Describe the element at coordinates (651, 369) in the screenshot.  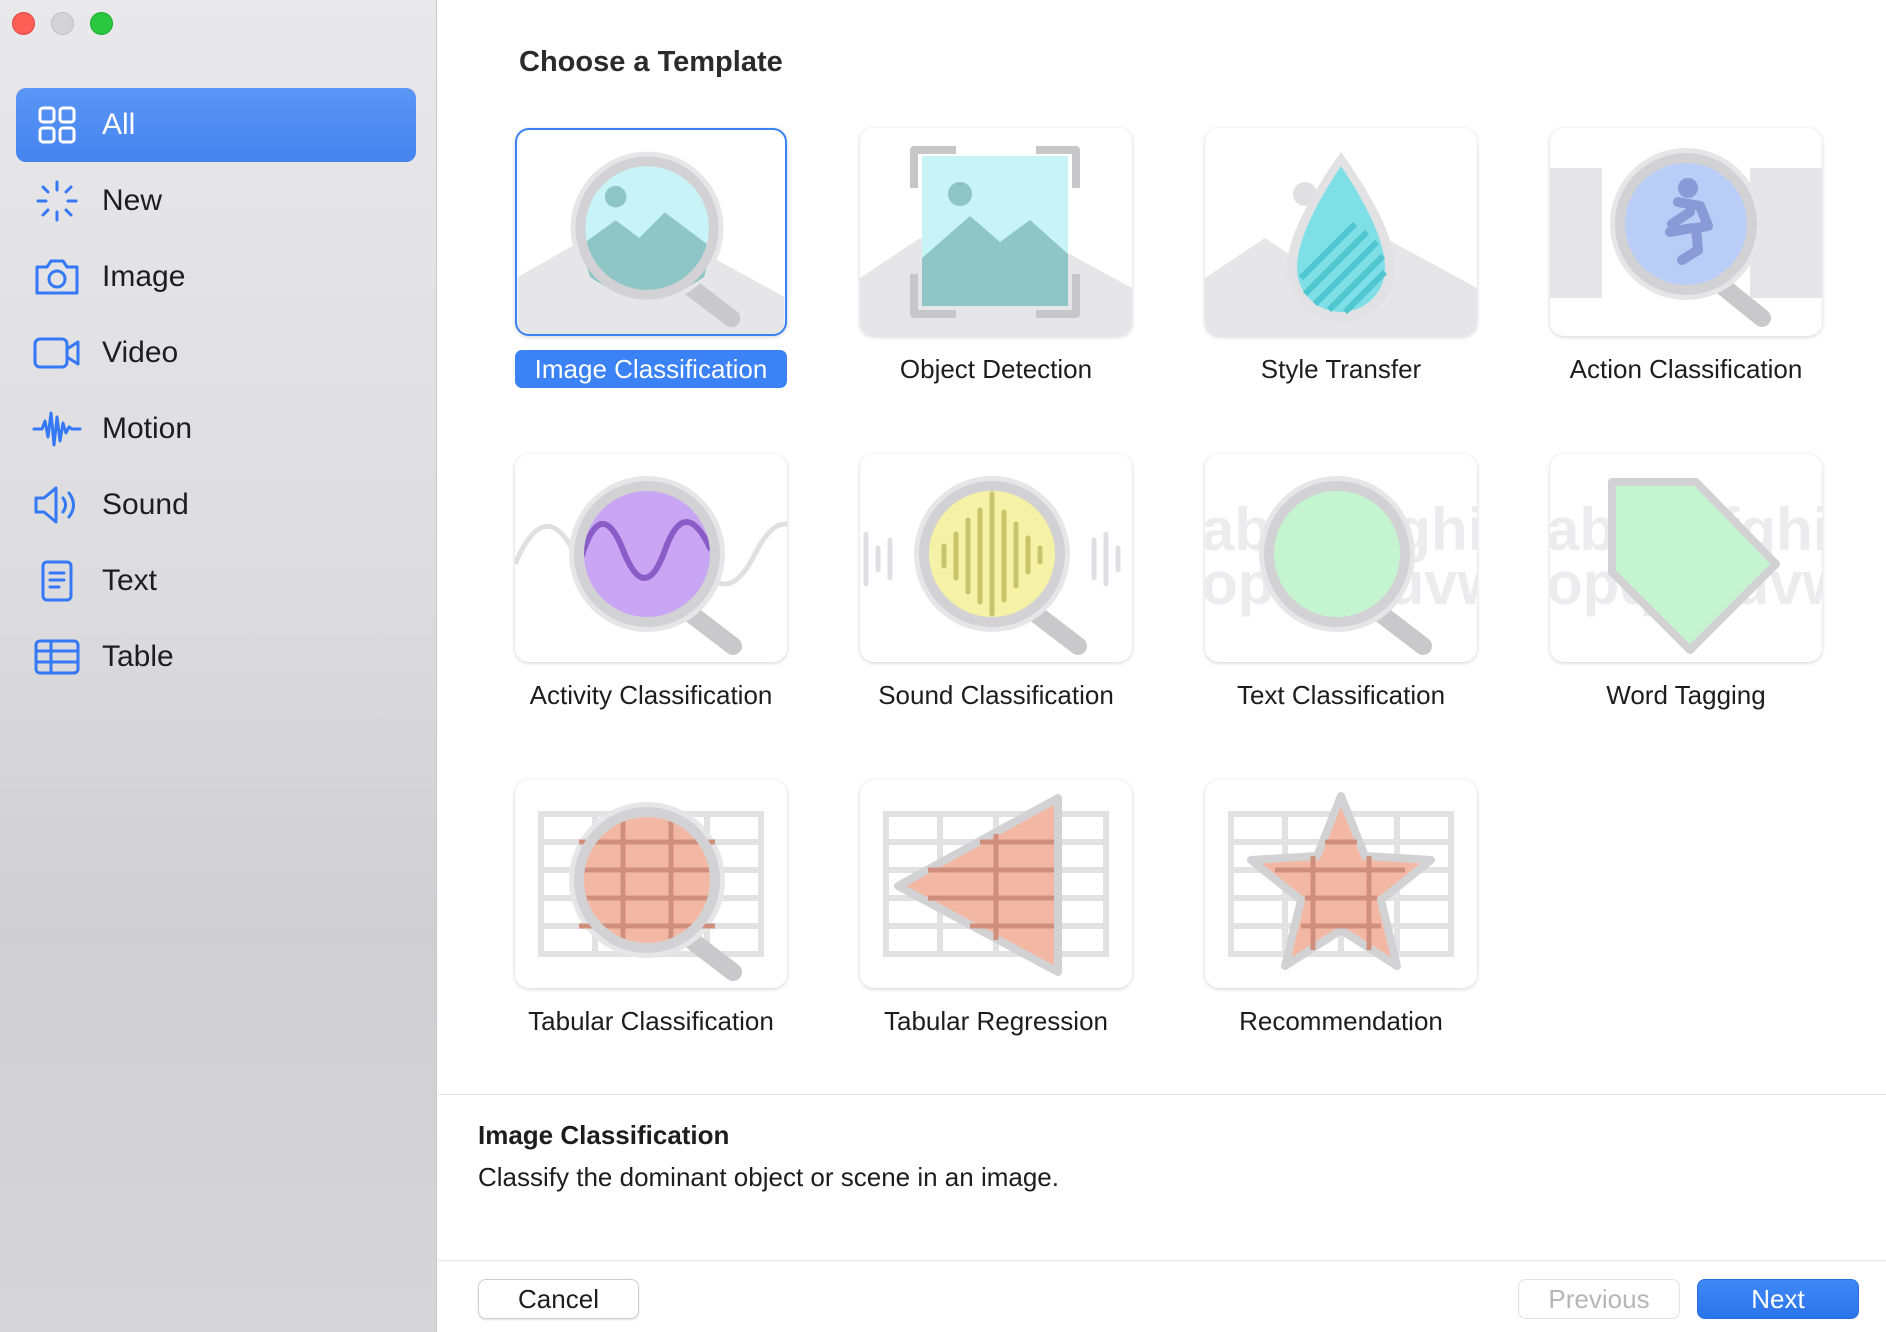
I see `template-label: Image Classification` at that location.